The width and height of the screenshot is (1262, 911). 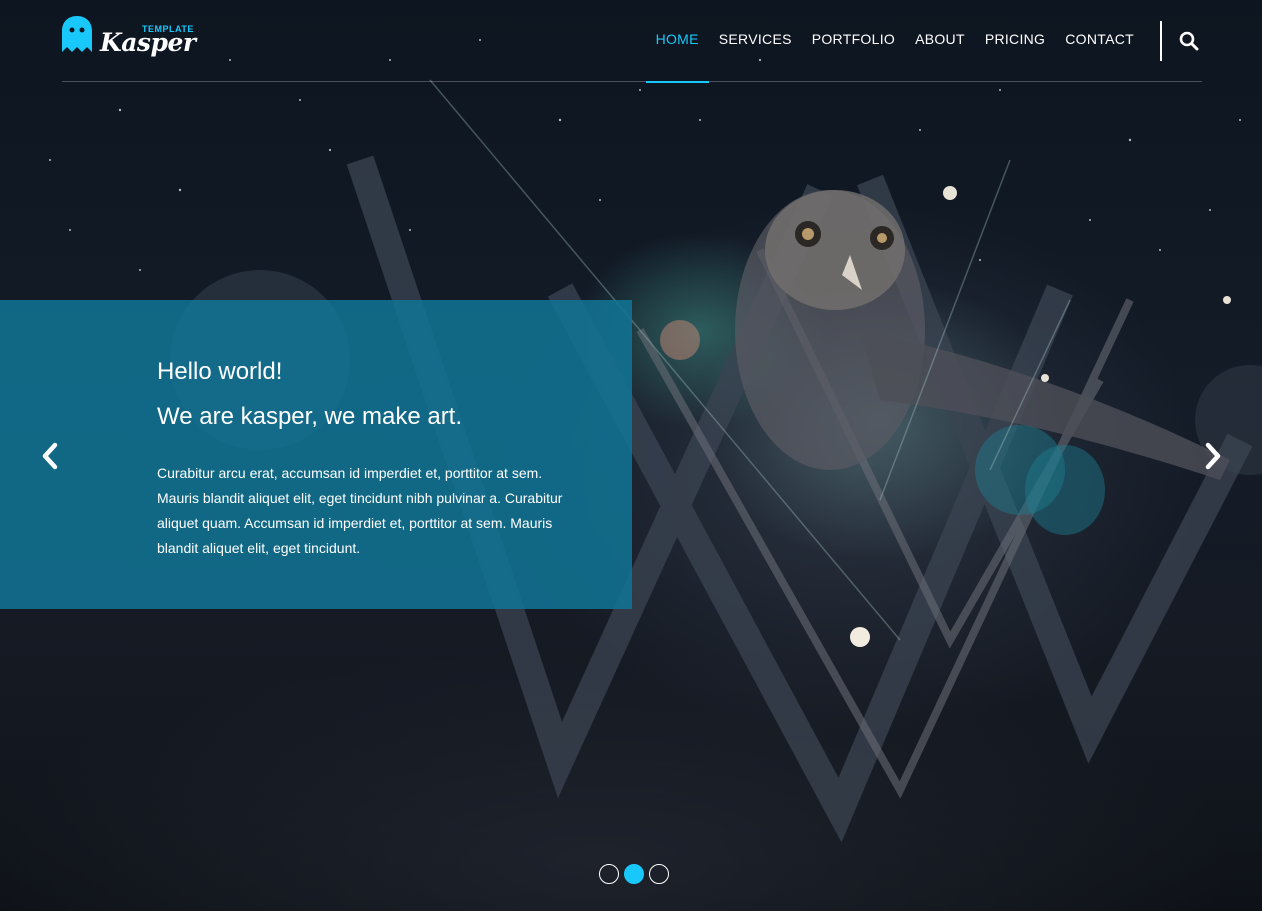 I want to click on chevron-right-icon, so click(x=1213, y=456).